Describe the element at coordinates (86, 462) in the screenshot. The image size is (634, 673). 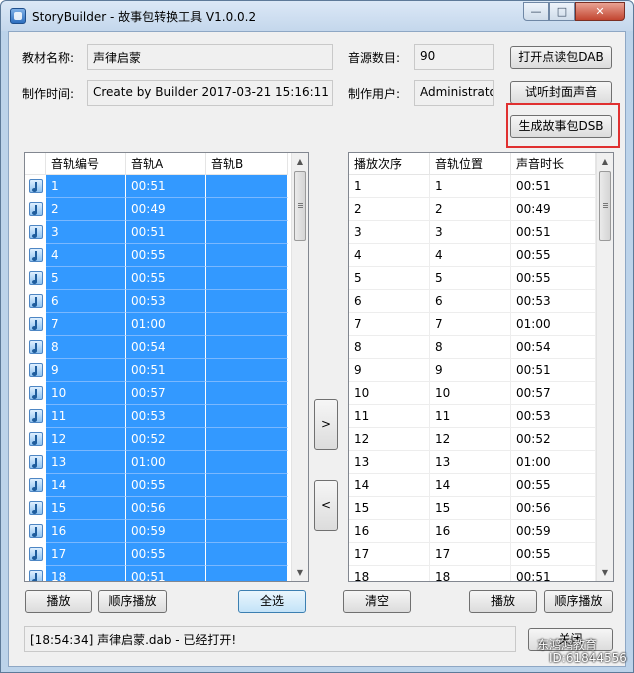
I see `track-id-cell: 13` at that location.